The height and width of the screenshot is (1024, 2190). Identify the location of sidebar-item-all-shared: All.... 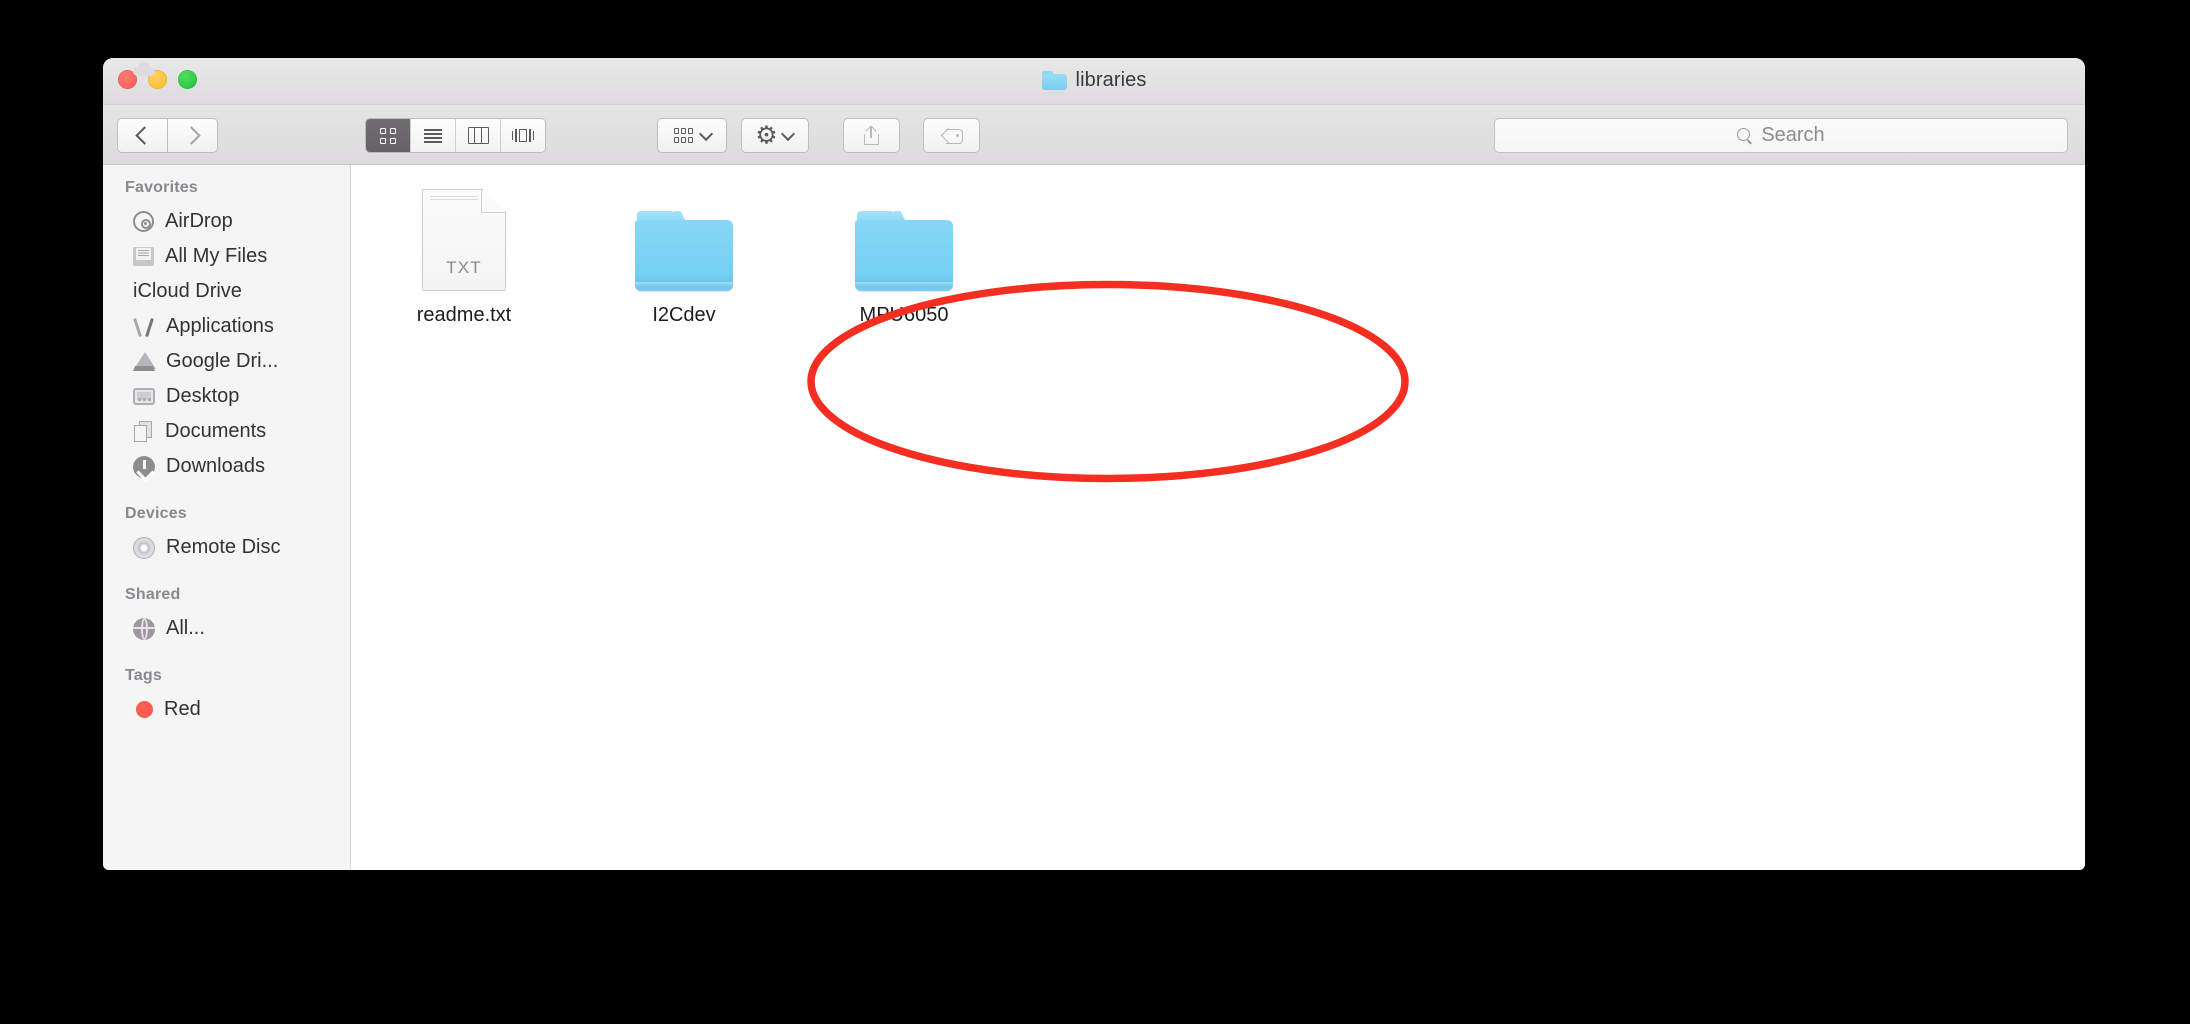
(226, 628).